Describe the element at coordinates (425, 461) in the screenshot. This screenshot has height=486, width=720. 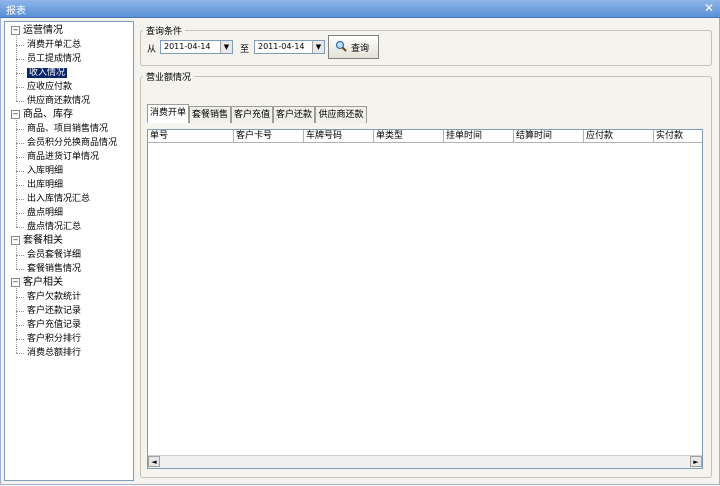
I see `horizontal-scrollbar: ◄ ►` at that location.